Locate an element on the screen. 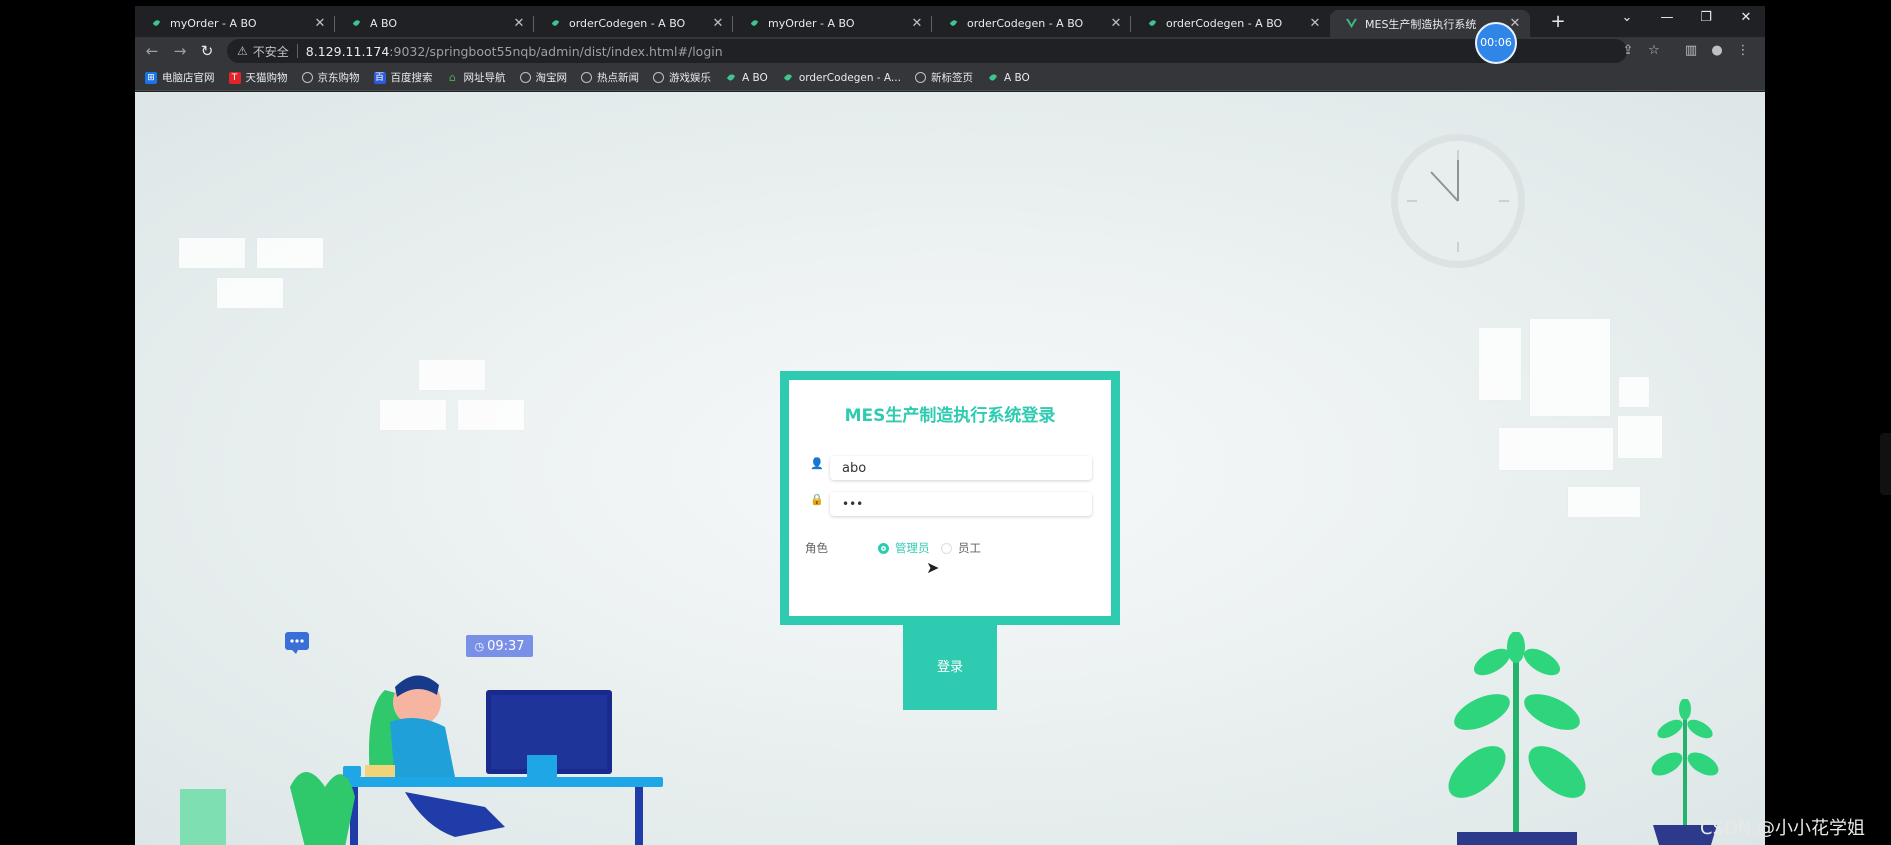 The height and width of the screenshot is (845, 1891). login-form: MES生产制造执行系统登录 👤 abo 🔒 ••• 角色 管理员 员工 is located at coordinates (950, 498).